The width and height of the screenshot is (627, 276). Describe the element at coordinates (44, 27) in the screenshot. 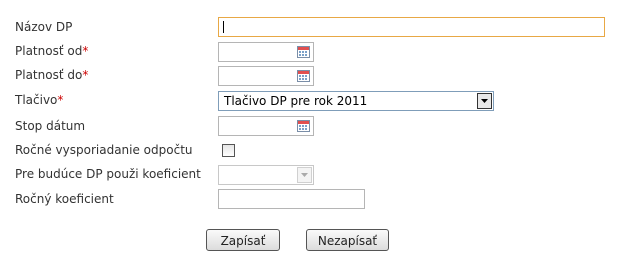

I see `nazov-label: Názov DP` at that location.